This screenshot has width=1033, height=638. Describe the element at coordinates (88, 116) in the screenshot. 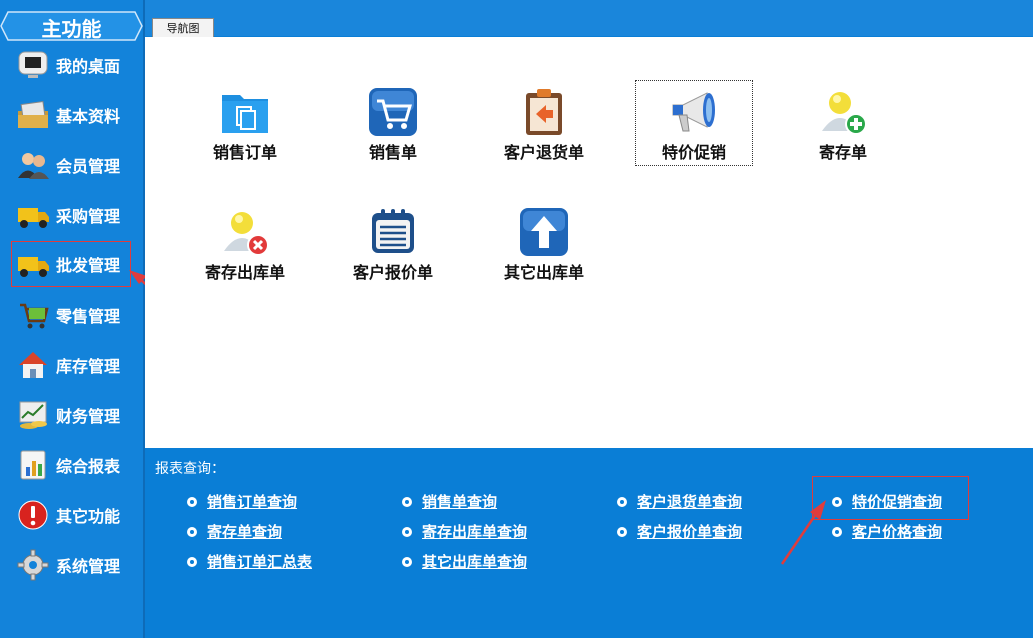

I see `sidebar-item-label: 基本资料` at that location.